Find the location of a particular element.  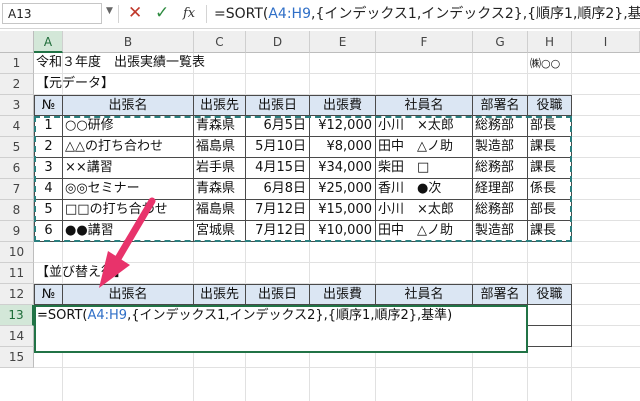

source-record-cell: 5 is located at coordinates (48, 210).